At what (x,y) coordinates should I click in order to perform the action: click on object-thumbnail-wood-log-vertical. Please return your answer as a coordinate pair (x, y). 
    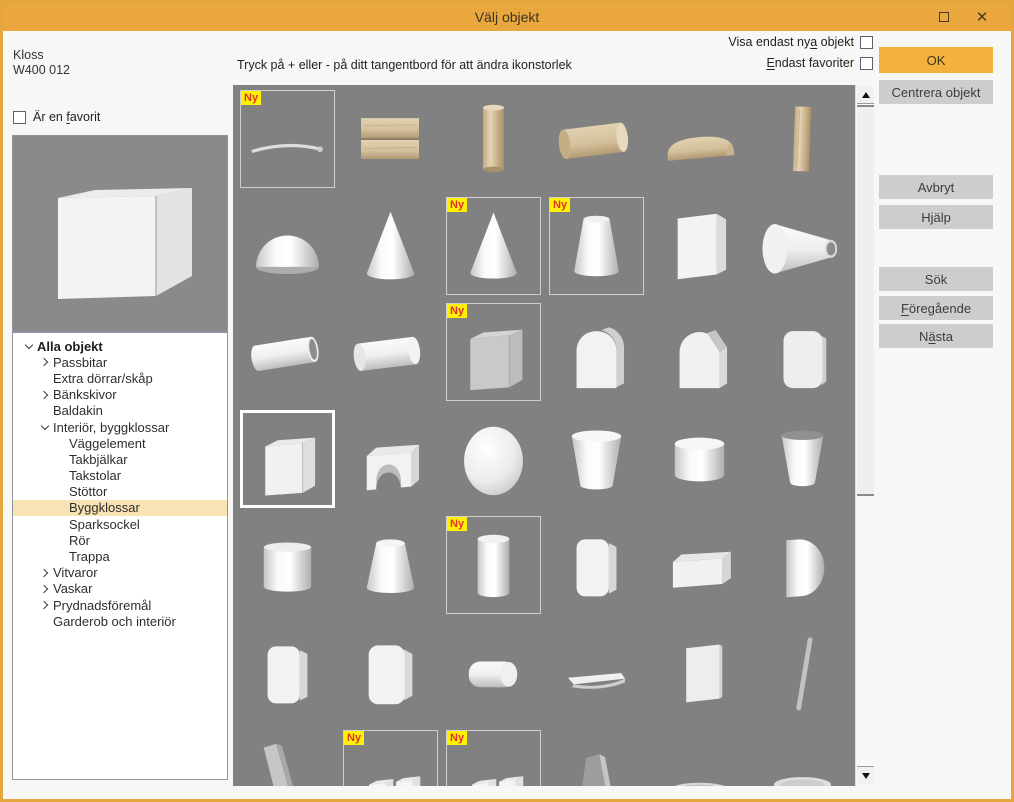
    Looking at the image, I should click on (493, 139).